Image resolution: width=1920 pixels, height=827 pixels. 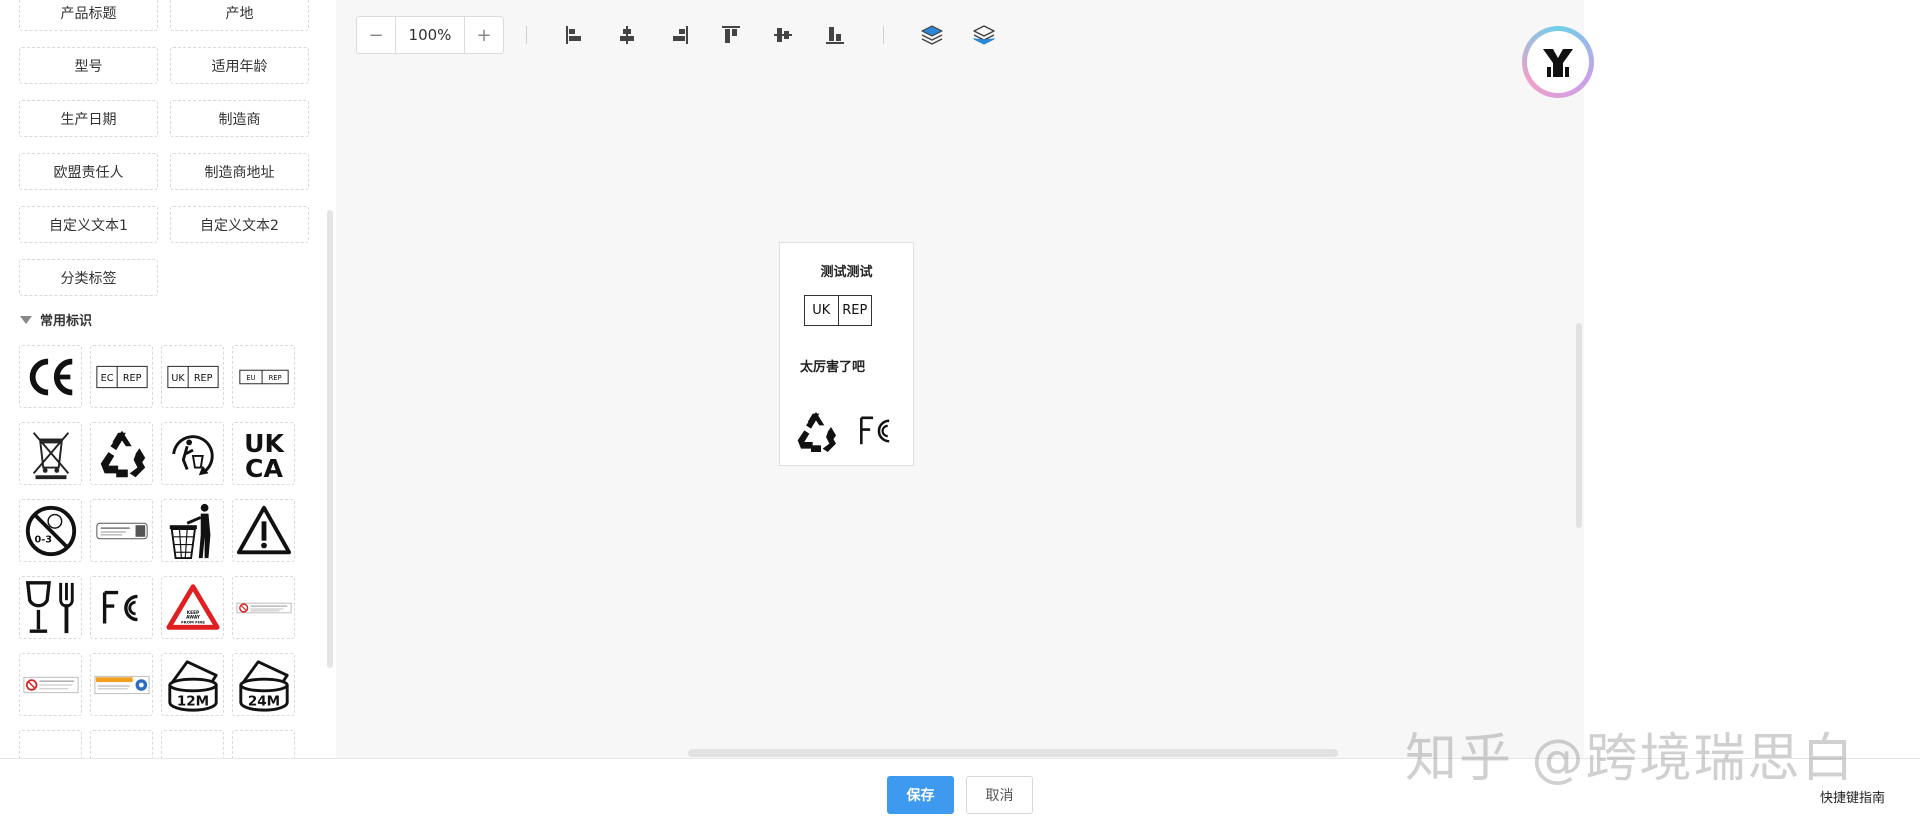 I want to click on mark-weee, so click(x=50, y=453).